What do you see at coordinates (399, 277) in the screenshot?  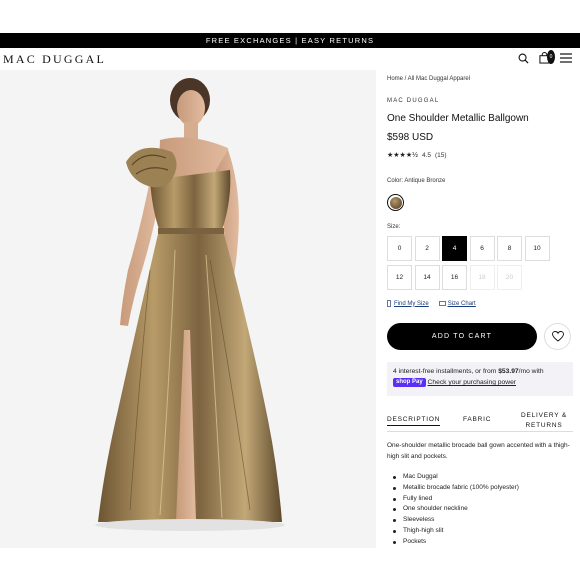 I see `size-option-12: 12` at bounding box center [399, 277].